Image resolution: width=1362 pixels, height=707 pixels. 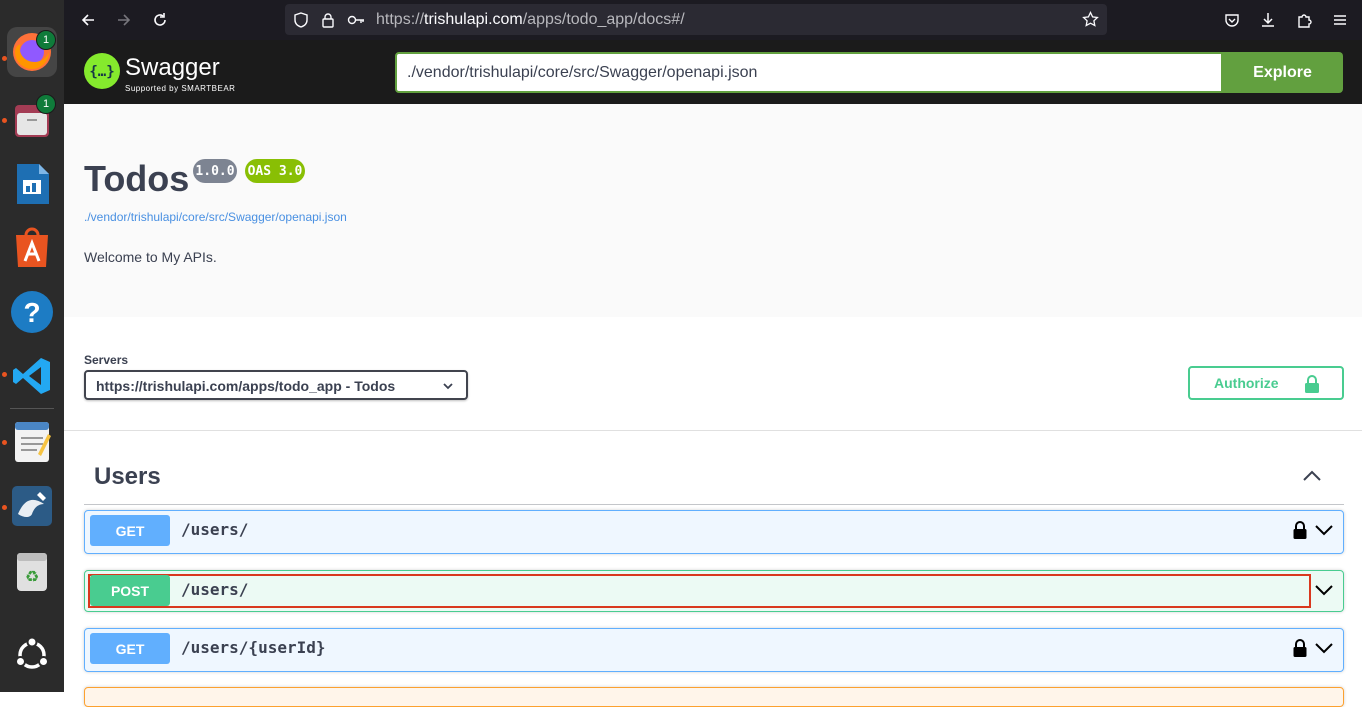 What do you see at coordinates (106, 360) in the screenshot?
I see `servers-label: Servers` at bounding box center [106, 360].